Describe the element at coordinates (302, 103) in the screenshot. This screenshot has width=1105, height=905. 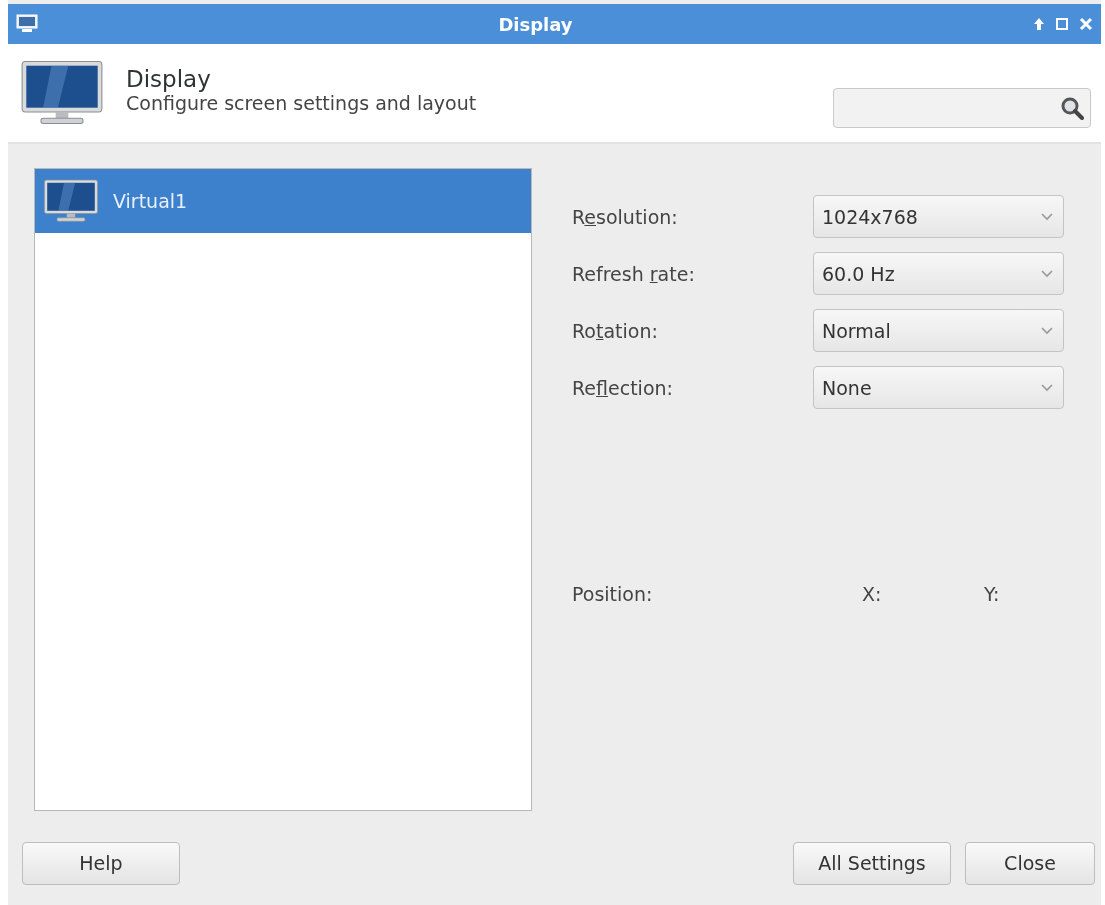
I see `page-subtitle: Configure screen settings and layout` at that location.